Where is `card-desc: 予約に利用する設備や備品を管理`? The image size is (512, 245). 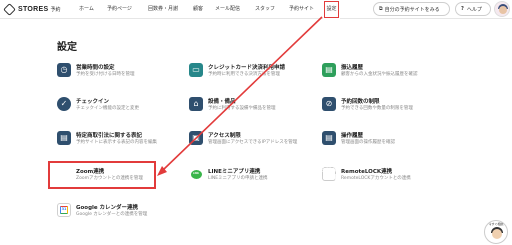 card-desc: 予約に利用する設備や備品を管理 is located at coordinates (242, 108).